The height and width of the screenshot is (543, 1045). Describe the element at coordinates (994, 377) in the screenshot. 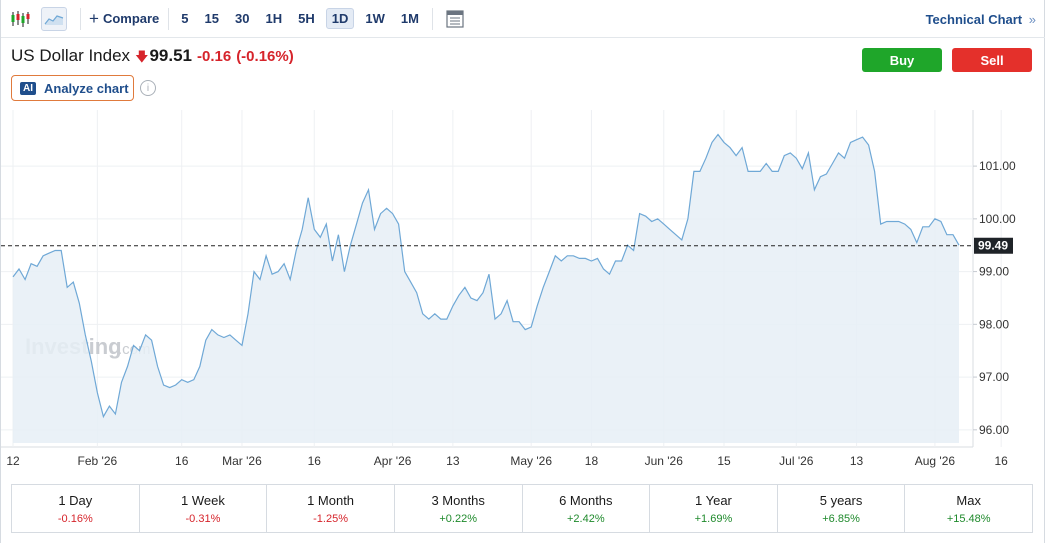

I see `y-tick-label: 97.00` at that location.